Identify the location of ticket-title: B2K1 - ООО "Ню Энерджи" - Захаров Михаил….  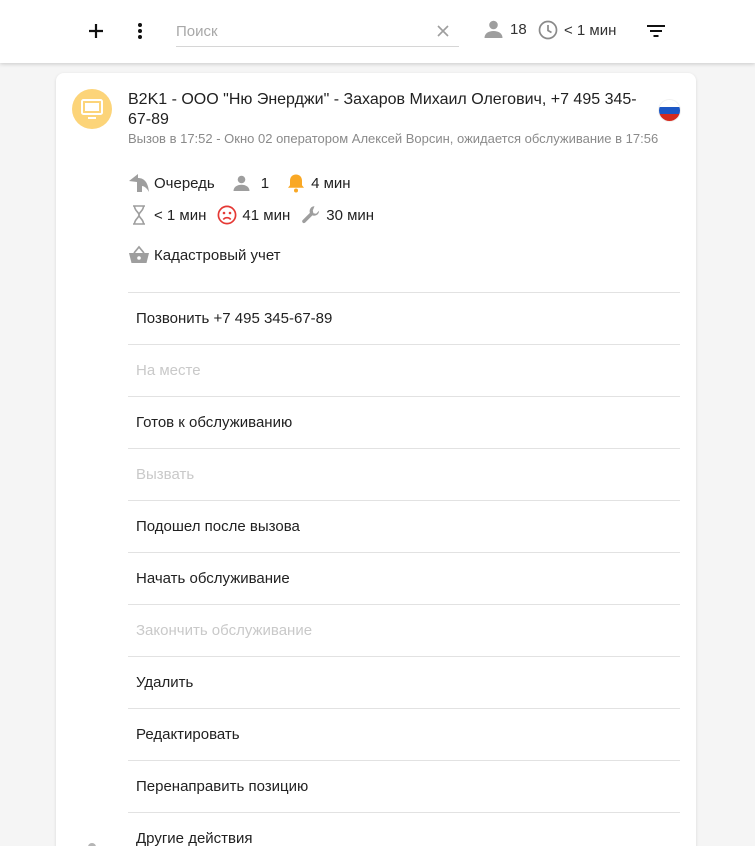
(382, 109).